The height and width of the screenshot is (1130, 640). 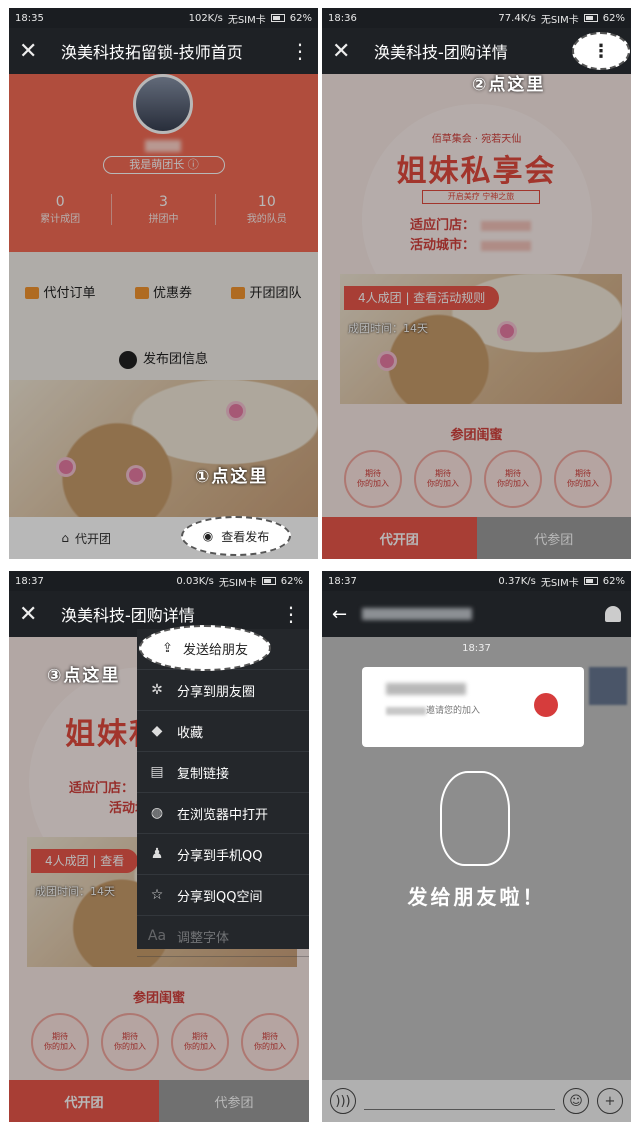 I want to click on publish-section-title: 发布团信息, so click(x=163, y=358).